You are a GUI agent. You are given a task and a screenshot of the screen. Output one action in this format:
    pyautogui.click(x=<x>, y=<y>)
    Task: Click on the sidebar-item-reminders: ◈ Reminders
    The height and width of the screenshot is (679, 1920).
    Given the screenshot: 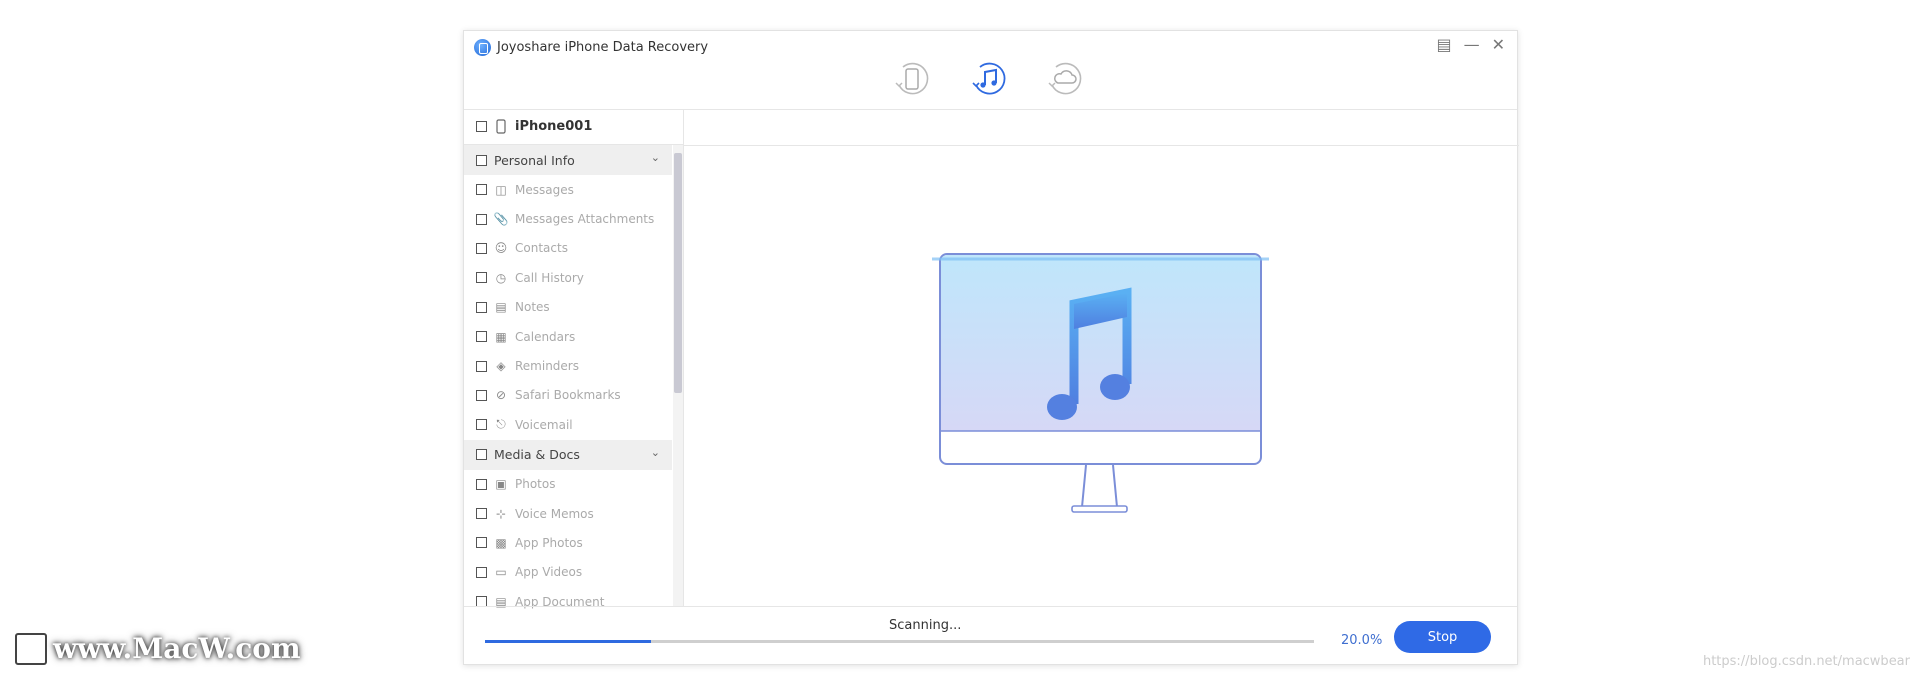 What is the action you would take?
    pyautogui.click(x=568, y=365)
    